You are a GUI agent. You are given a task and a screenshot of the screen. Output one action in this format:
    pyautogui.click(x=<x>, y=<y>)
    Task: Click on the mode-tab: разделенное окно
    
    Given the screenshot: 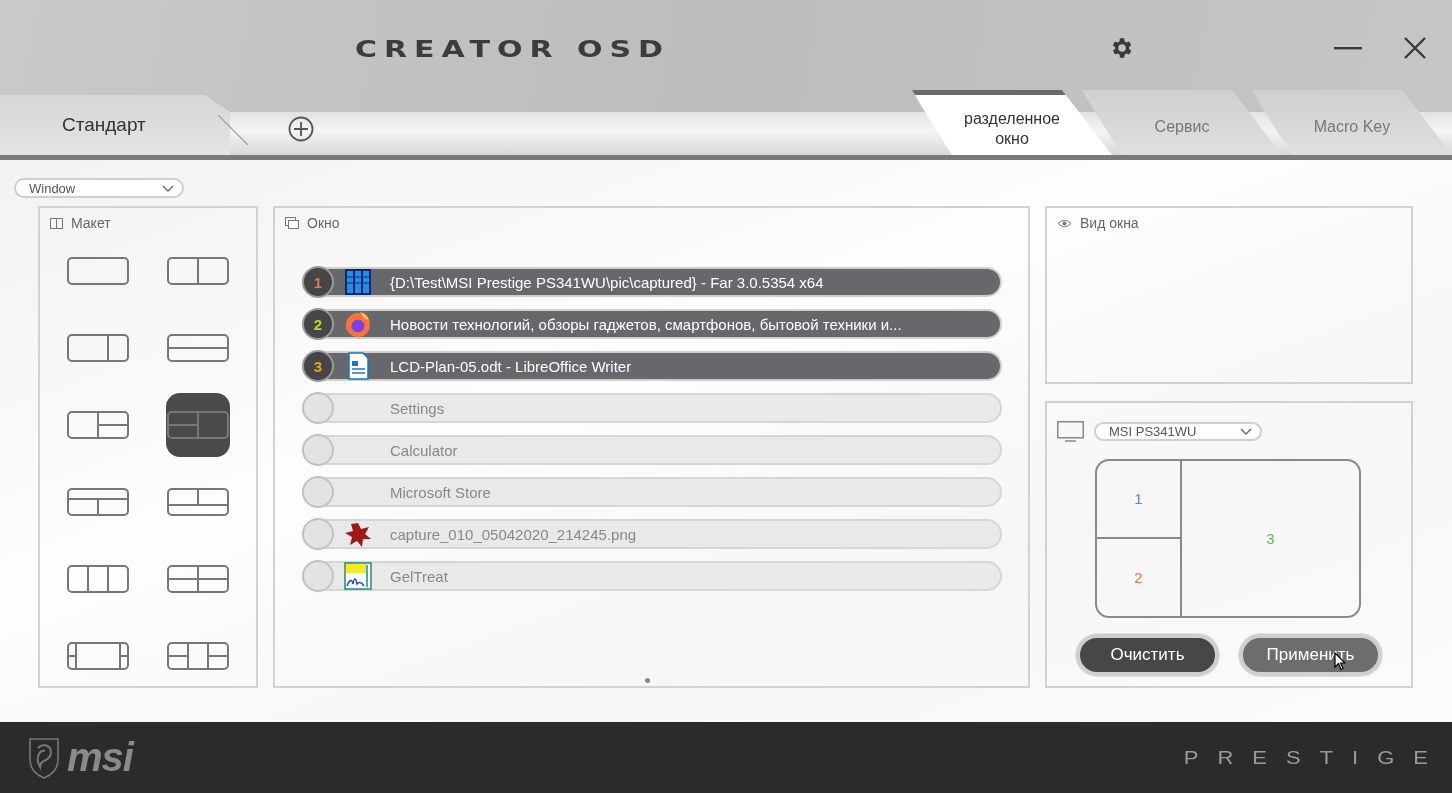 What is the action you would take?
    pyautogui.click(x=1012, y=122)
    